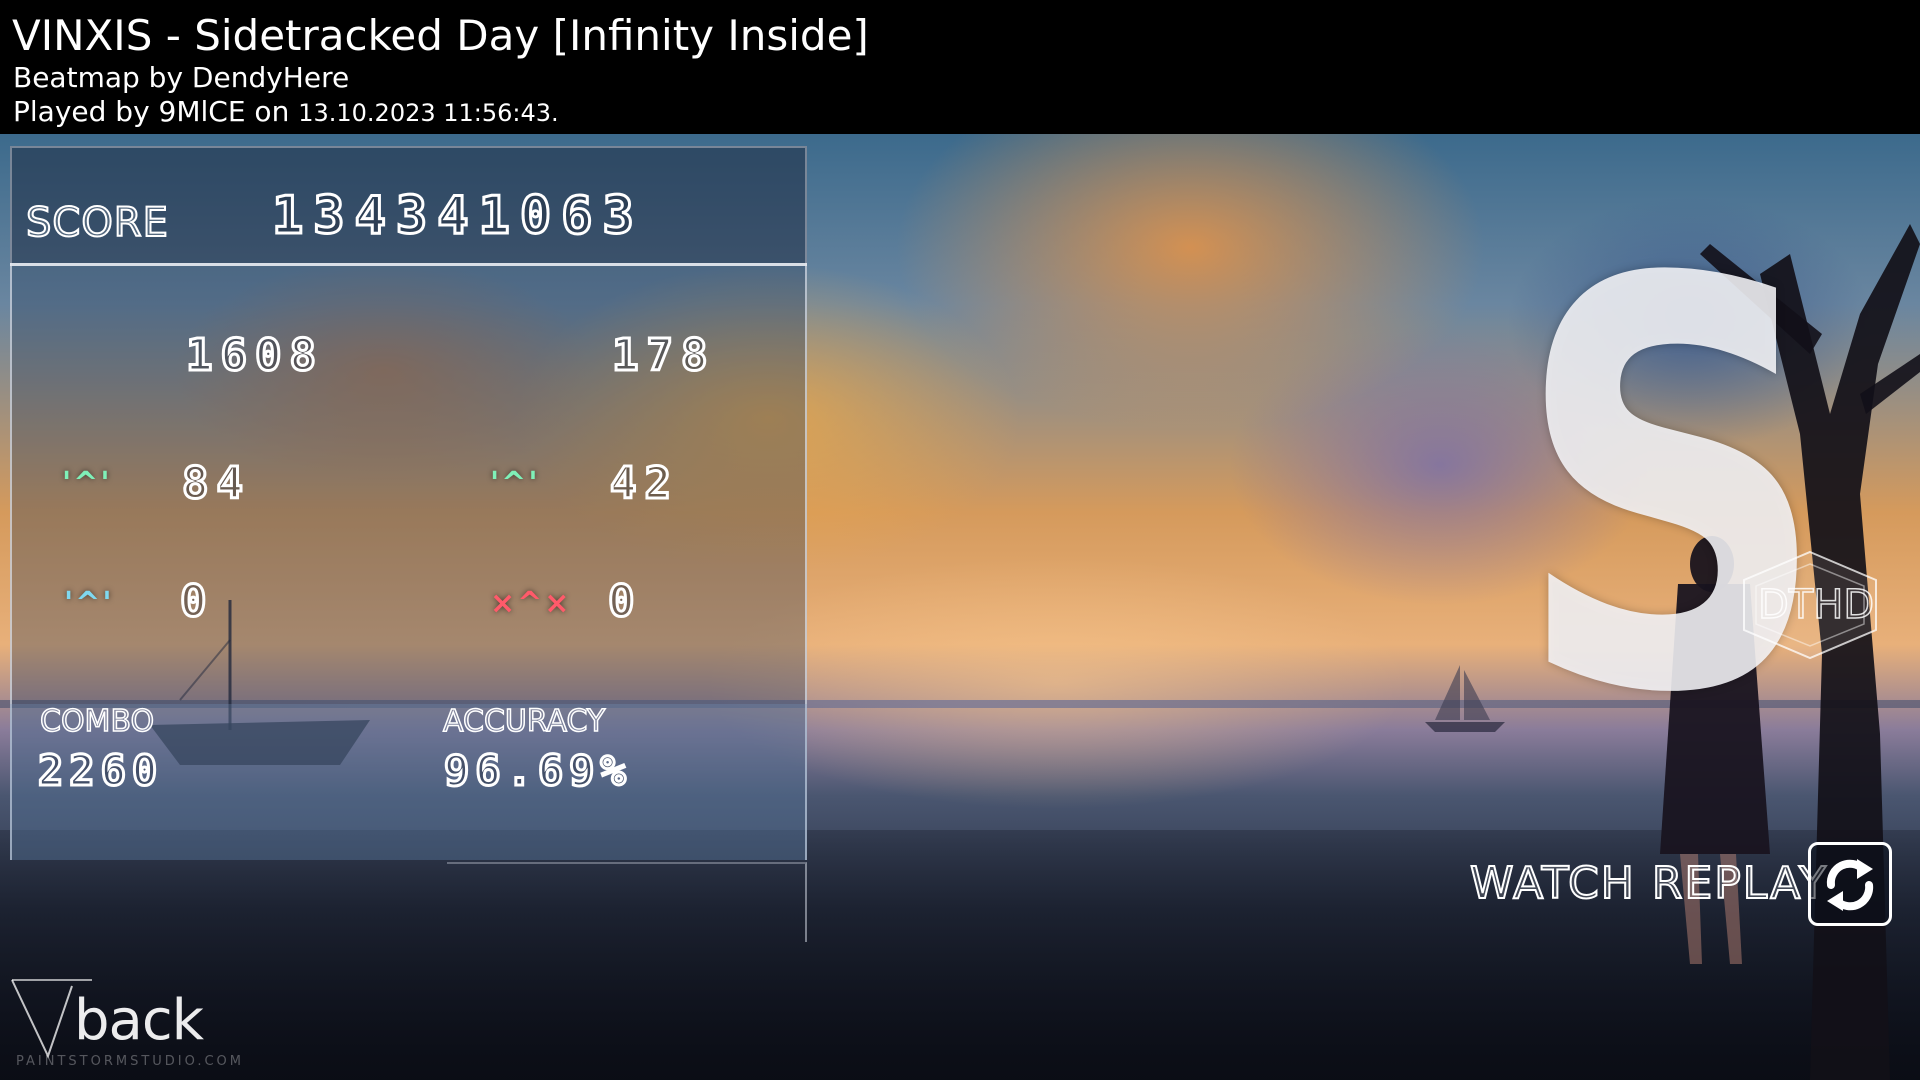 This screenshot has width=1920, height=1080. What do you see at coordinates (1671, 490) in the screenshot?
I see `rank-grade: S` at bounding box center [1671, 490].